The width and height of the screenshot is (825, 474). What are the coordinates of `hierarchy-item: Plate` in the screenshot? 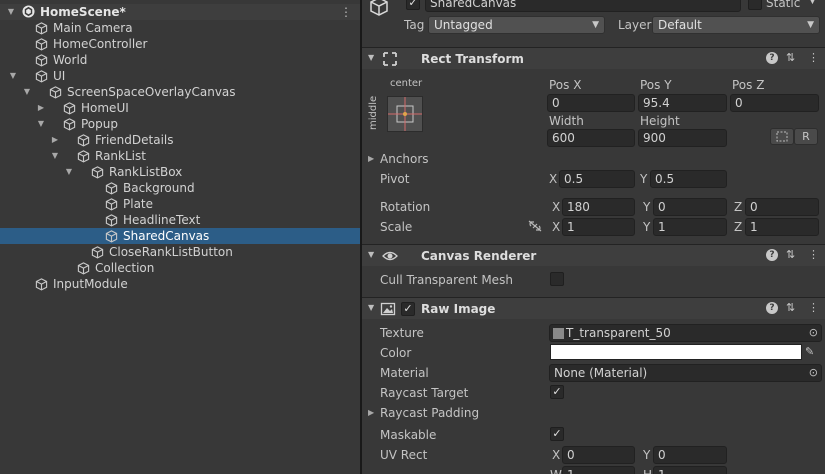 It's located at (180, 204).